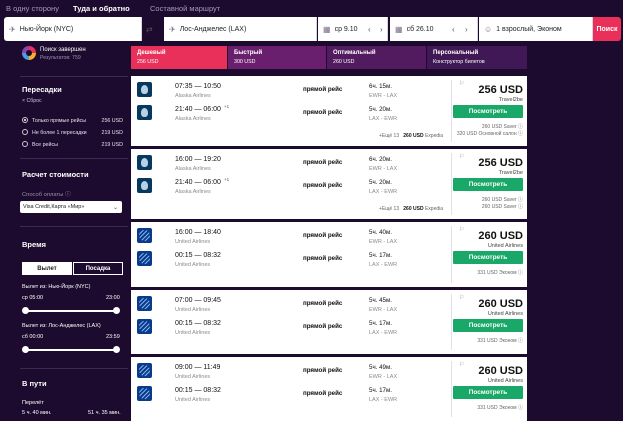 The width and height of the screenshot is (623, 421). I want to click on price: 256 USD, so click(500, 163).